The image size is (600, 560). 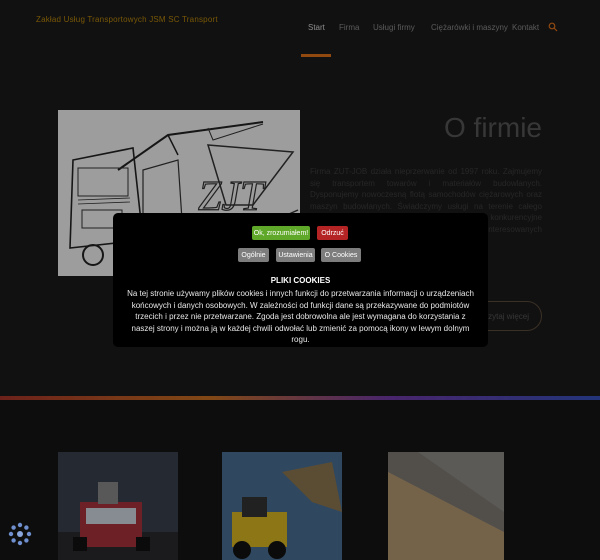 I want to click on decline-cookies-button: Odrzuć, so click(x=332, y=233).